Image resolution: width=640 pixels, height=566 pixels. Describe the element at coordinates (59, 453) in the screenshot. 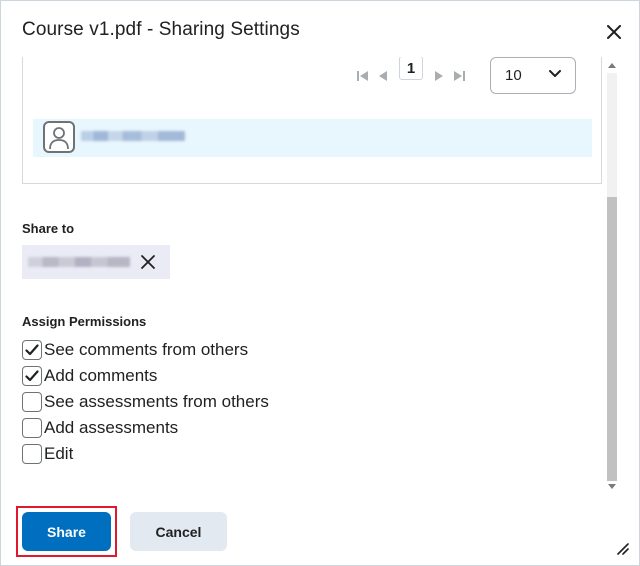

I see `permission-label: Edit` at that location.